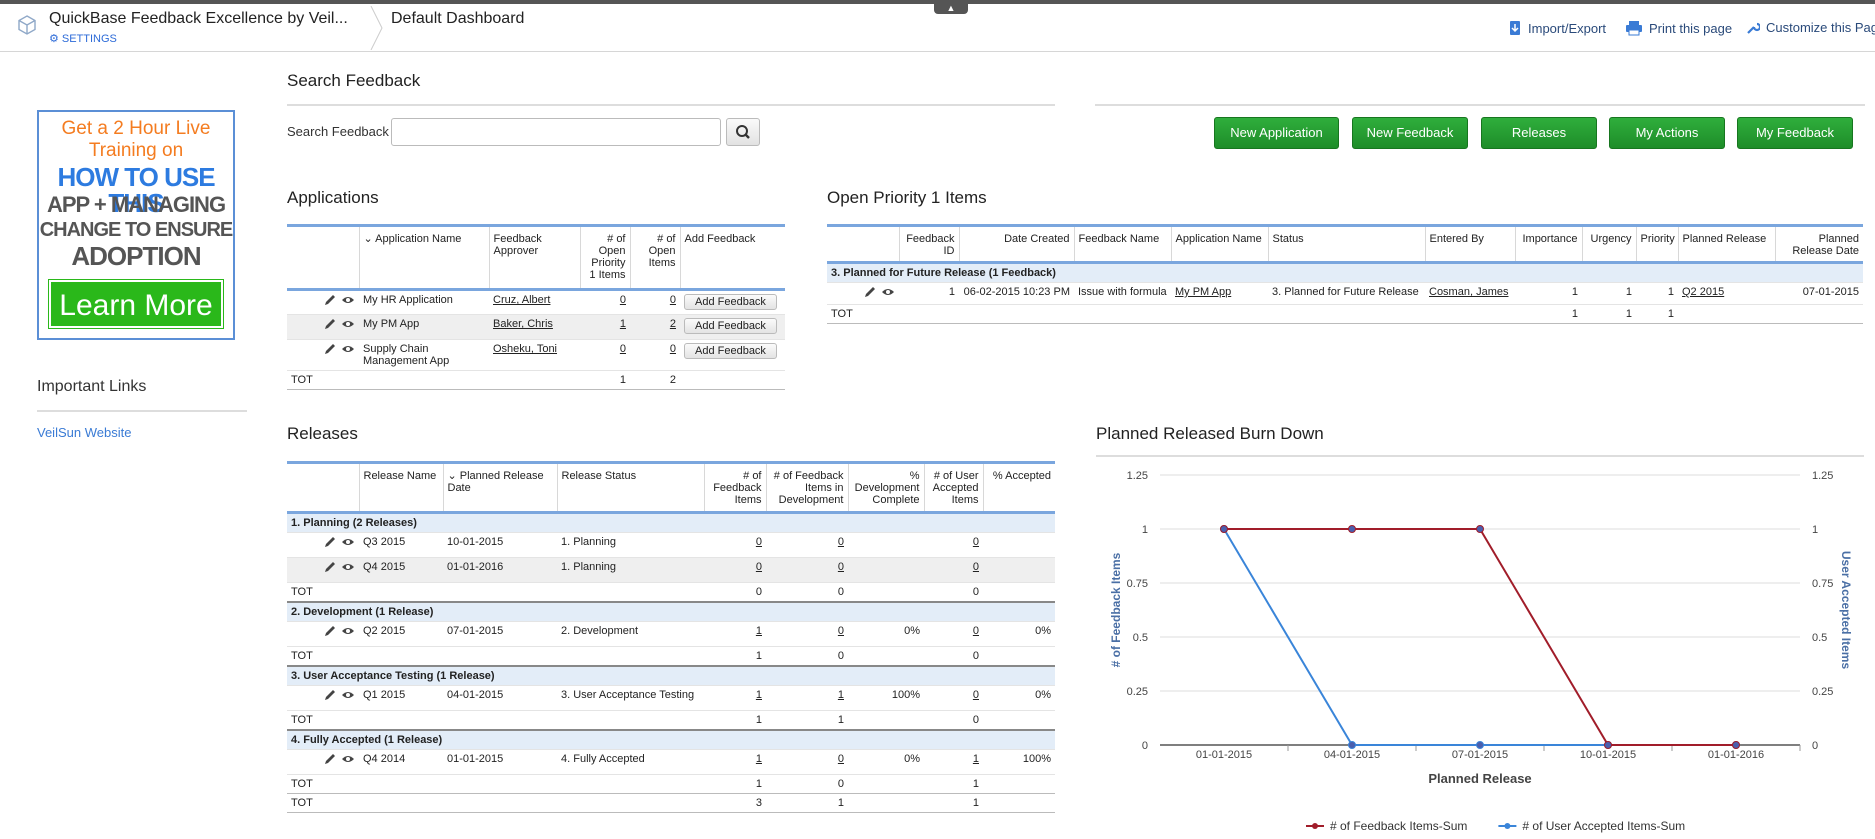 The height and width of the screenshot is (839, 1875). What do you see at coordinates (655, 327) in the screenshot?
I see `open-count-cell: 2` at bounding box center [655, 327].